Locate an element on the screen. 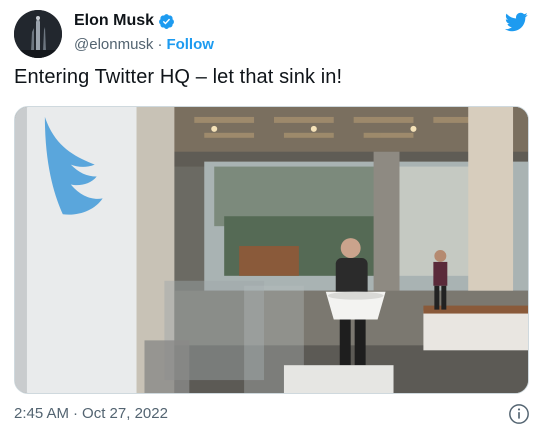 This screenshot has height=432, width=542. twitter-bird-icon is located at coordinates (516, 22).